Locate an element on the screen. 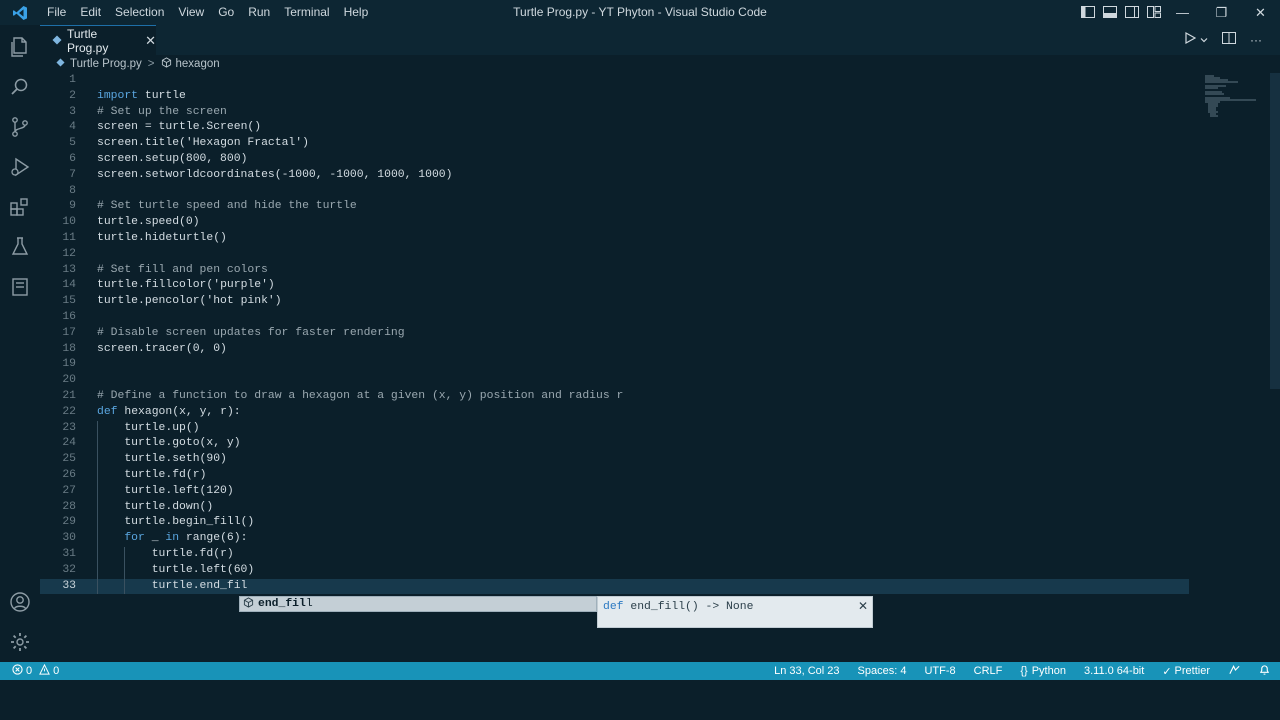 The height and width of the screenshot is (720, 1280). menu-run: Run is located at coordinates (259, 12).